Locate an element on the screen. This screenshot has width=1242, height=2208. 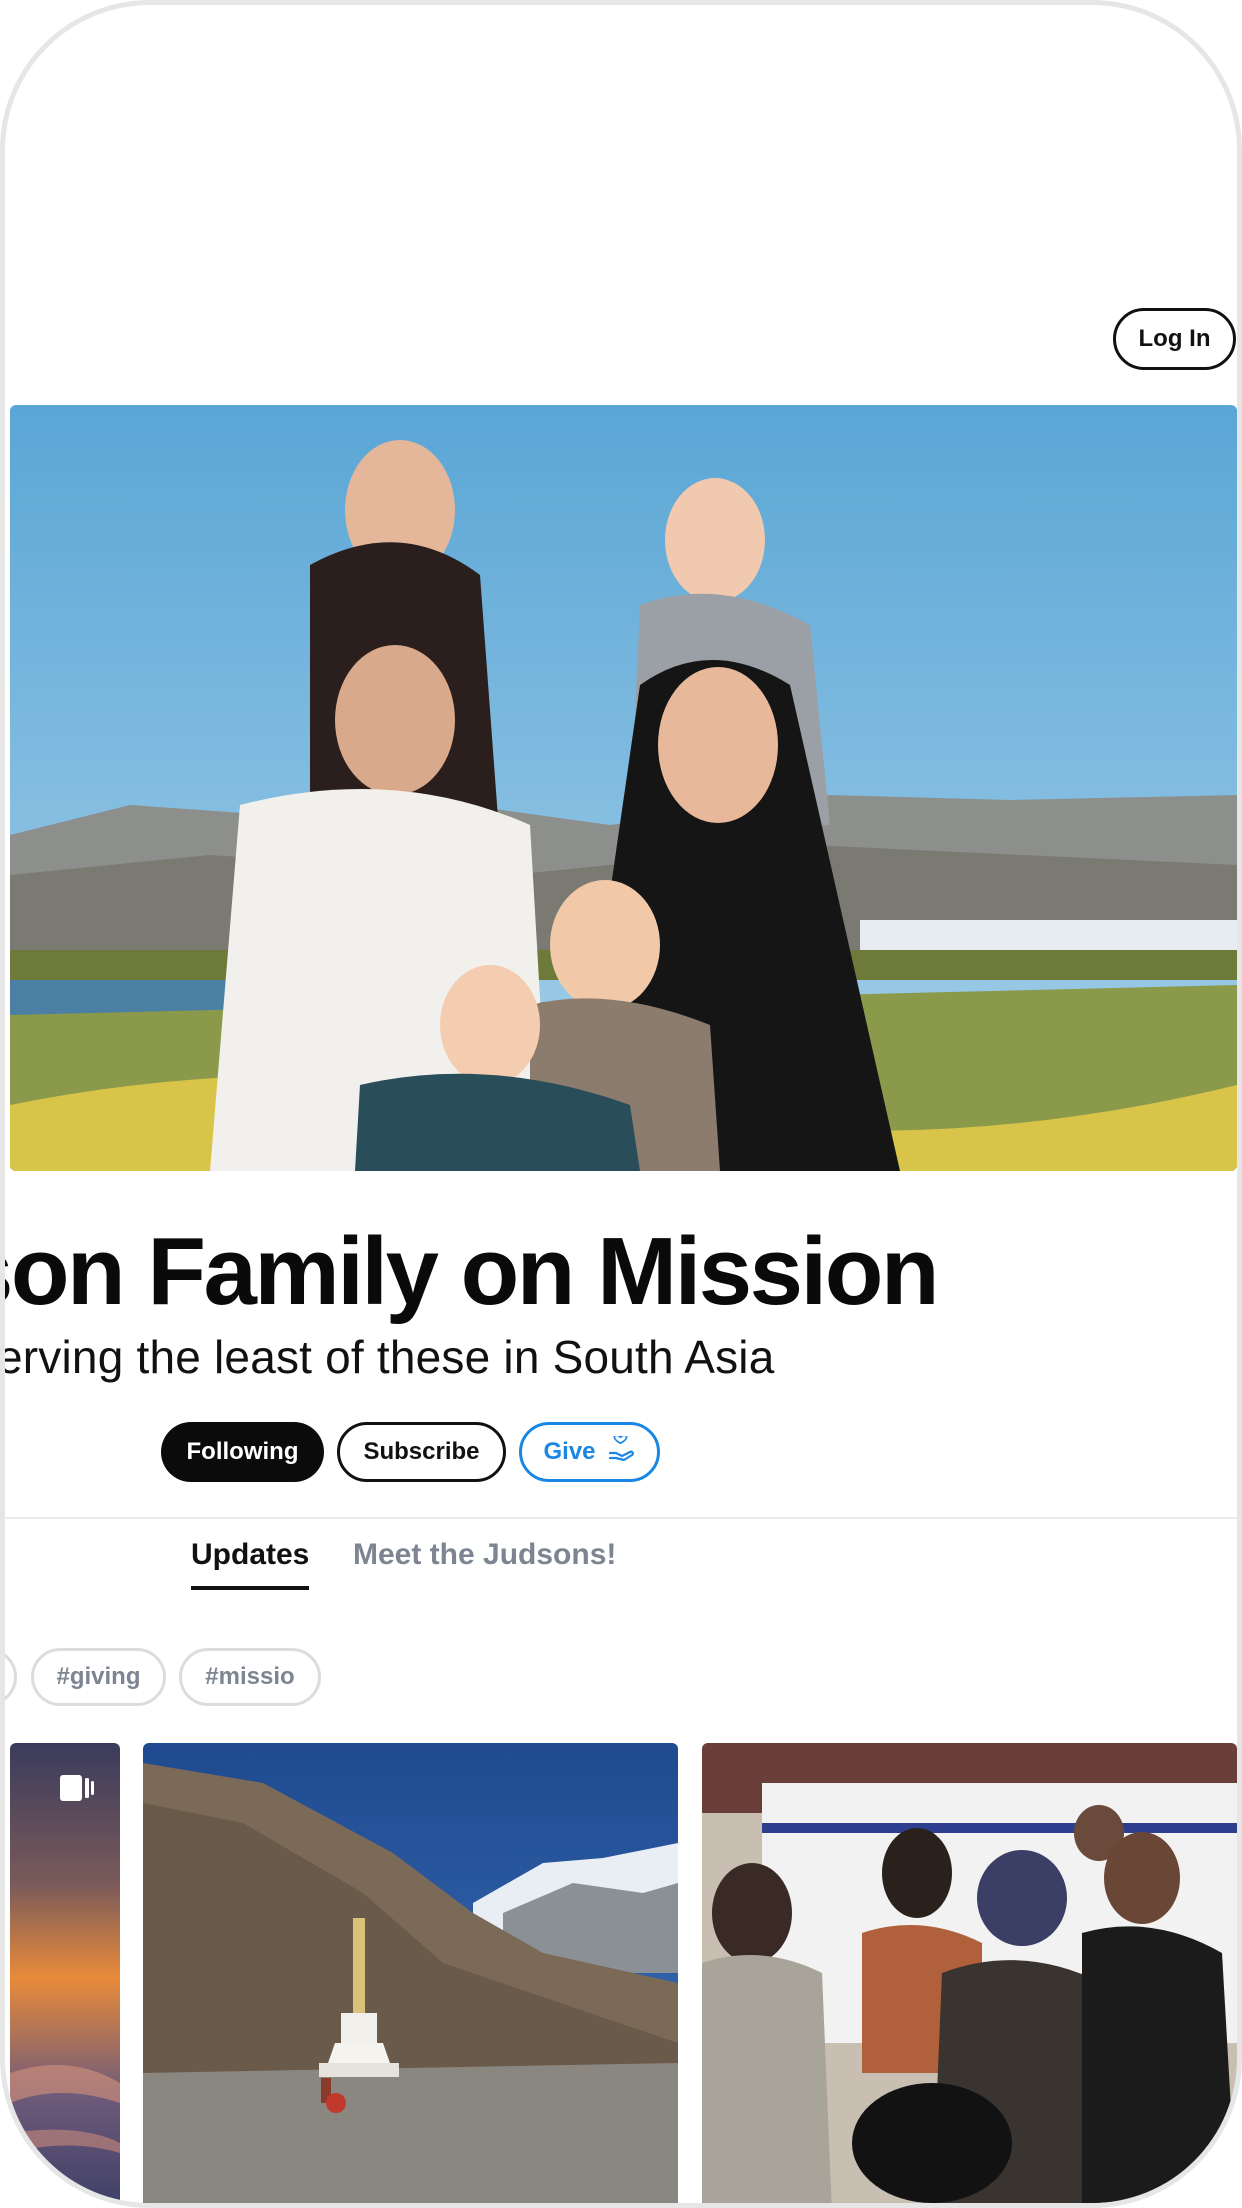
active-tab-indicator is located at coordinates (250, 1588).